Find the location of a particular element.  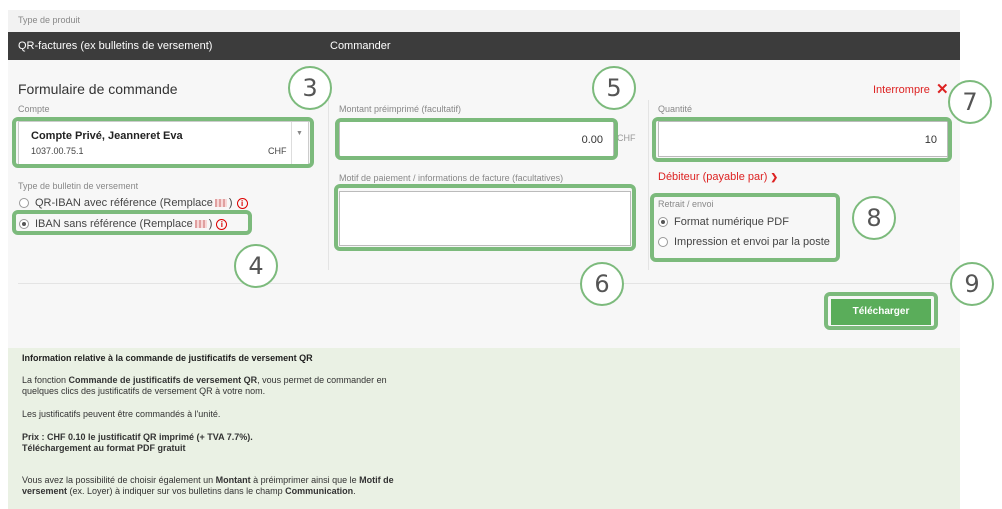

slip-option-qr-iban: QR-IBAN avec référence (Remplace ) i is located at coordinates (133, 203).